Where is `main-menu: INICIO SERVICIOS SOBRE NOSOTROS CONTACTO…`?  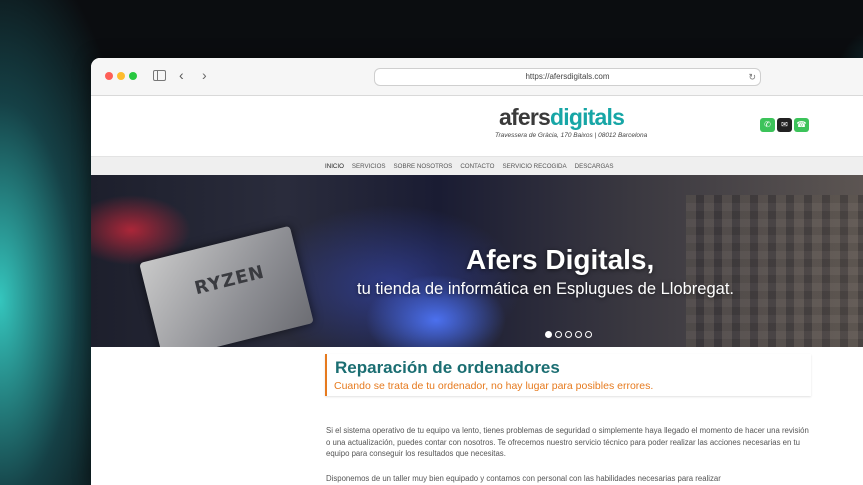
main-menu: INICIO SERVICIOS SOBRE NOSOTROS CONTACTO… is located at coordinates (477, 165).